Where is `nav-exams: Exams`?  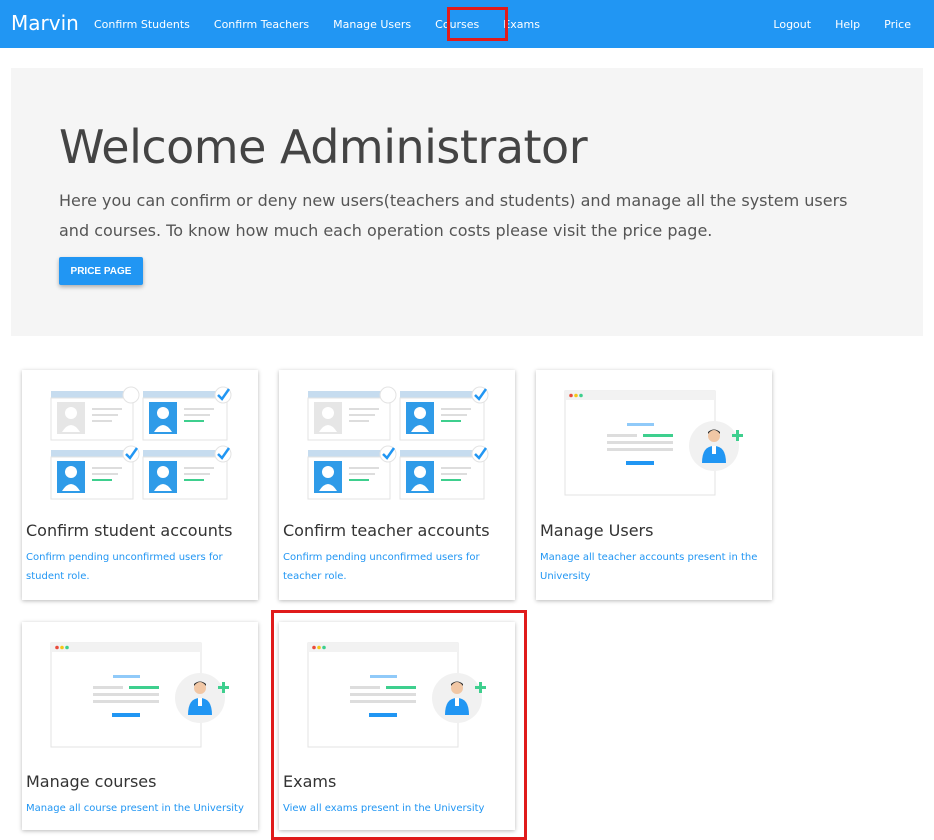
nav-exams: Exams is located at coordinates (521, 24).